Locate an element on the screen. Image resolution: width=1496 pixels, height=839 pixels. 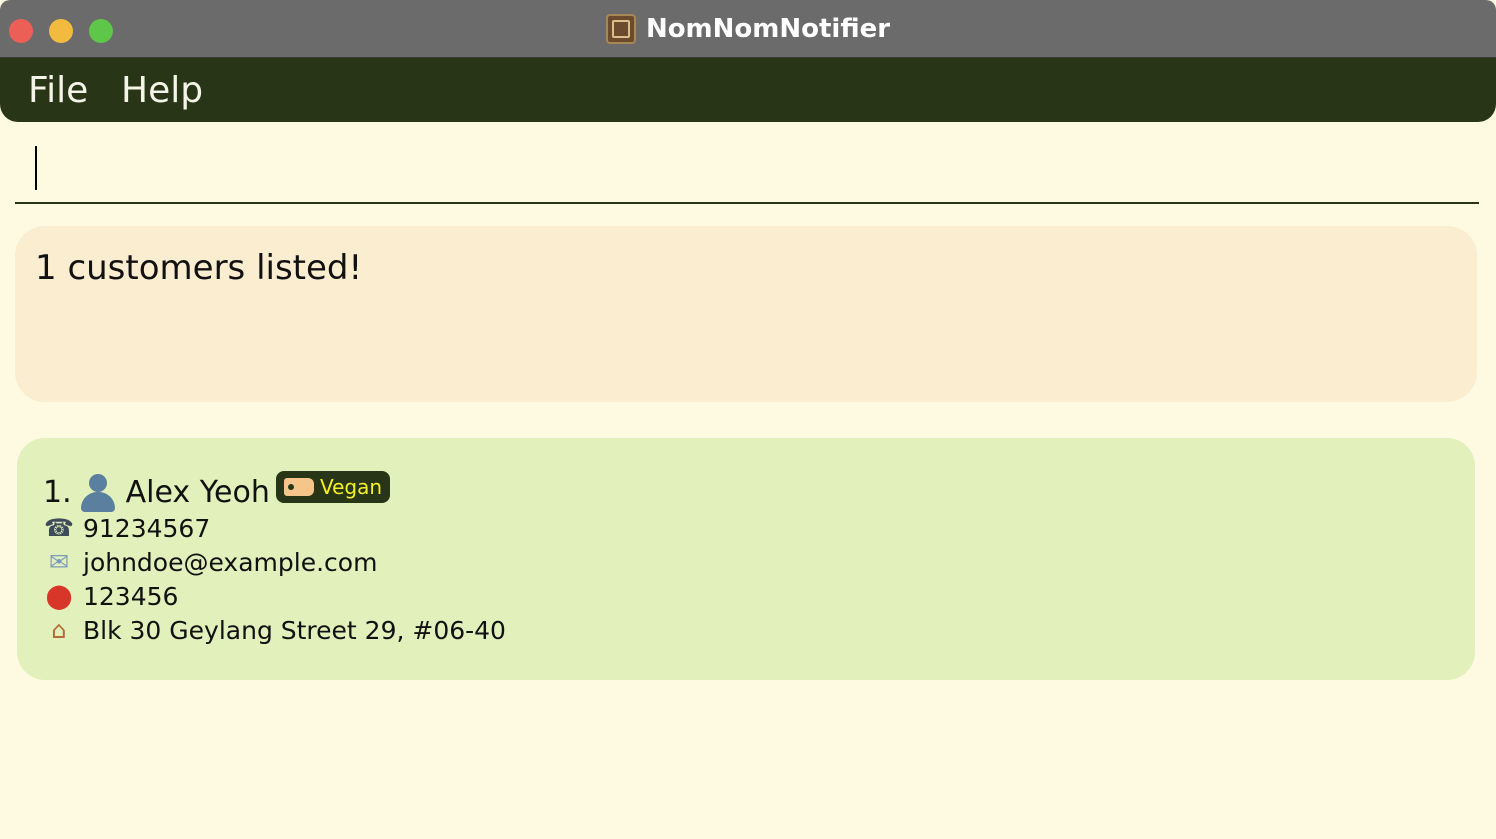
customer-postal-code: 123456 is located at coordinates (131, 596).